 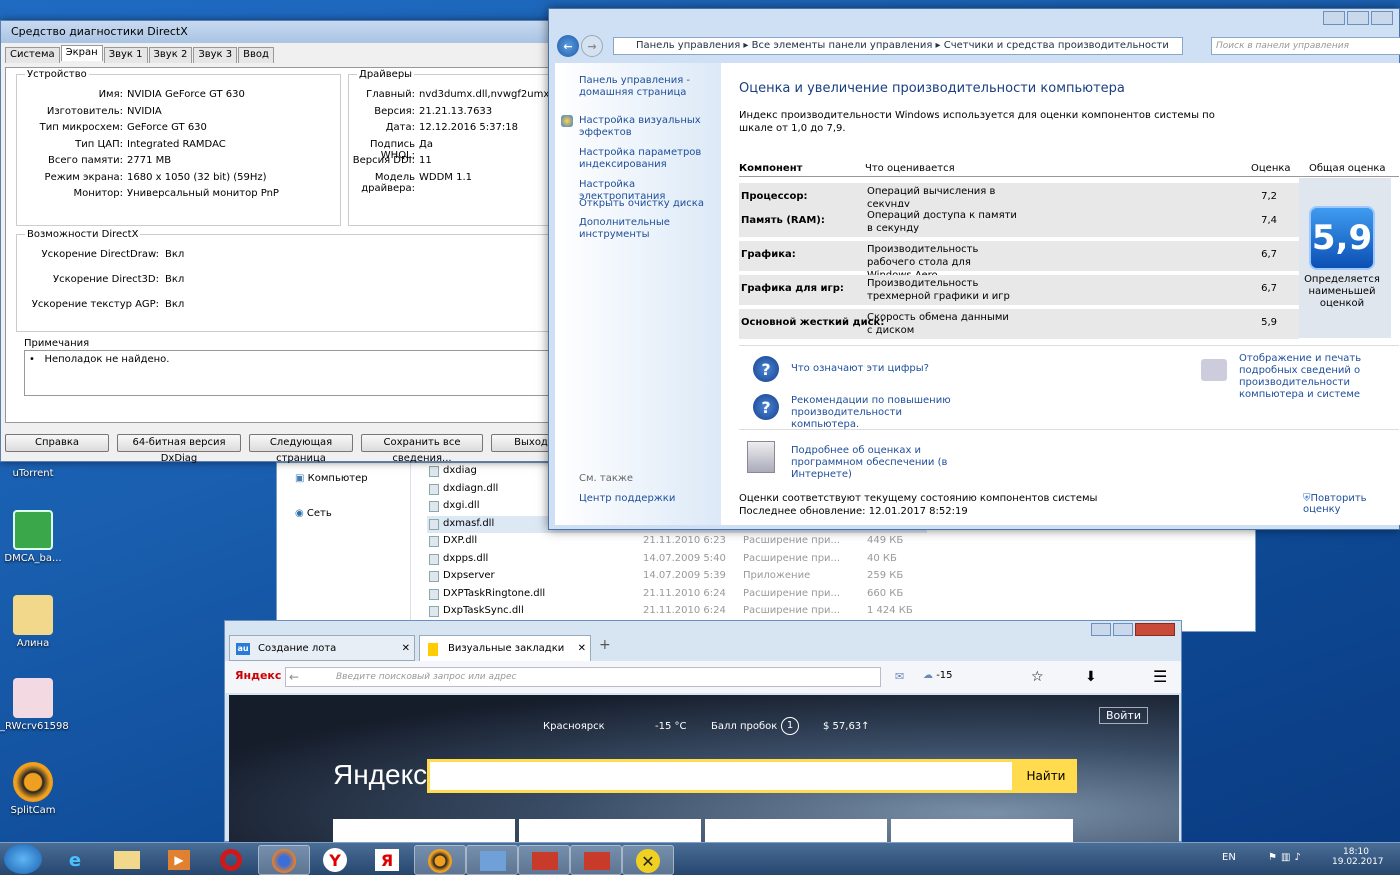 What do you see at coordinates (1037, 677) in the screenshot?
I see `star-icon: ☆` at bounding box center [1037, 677].